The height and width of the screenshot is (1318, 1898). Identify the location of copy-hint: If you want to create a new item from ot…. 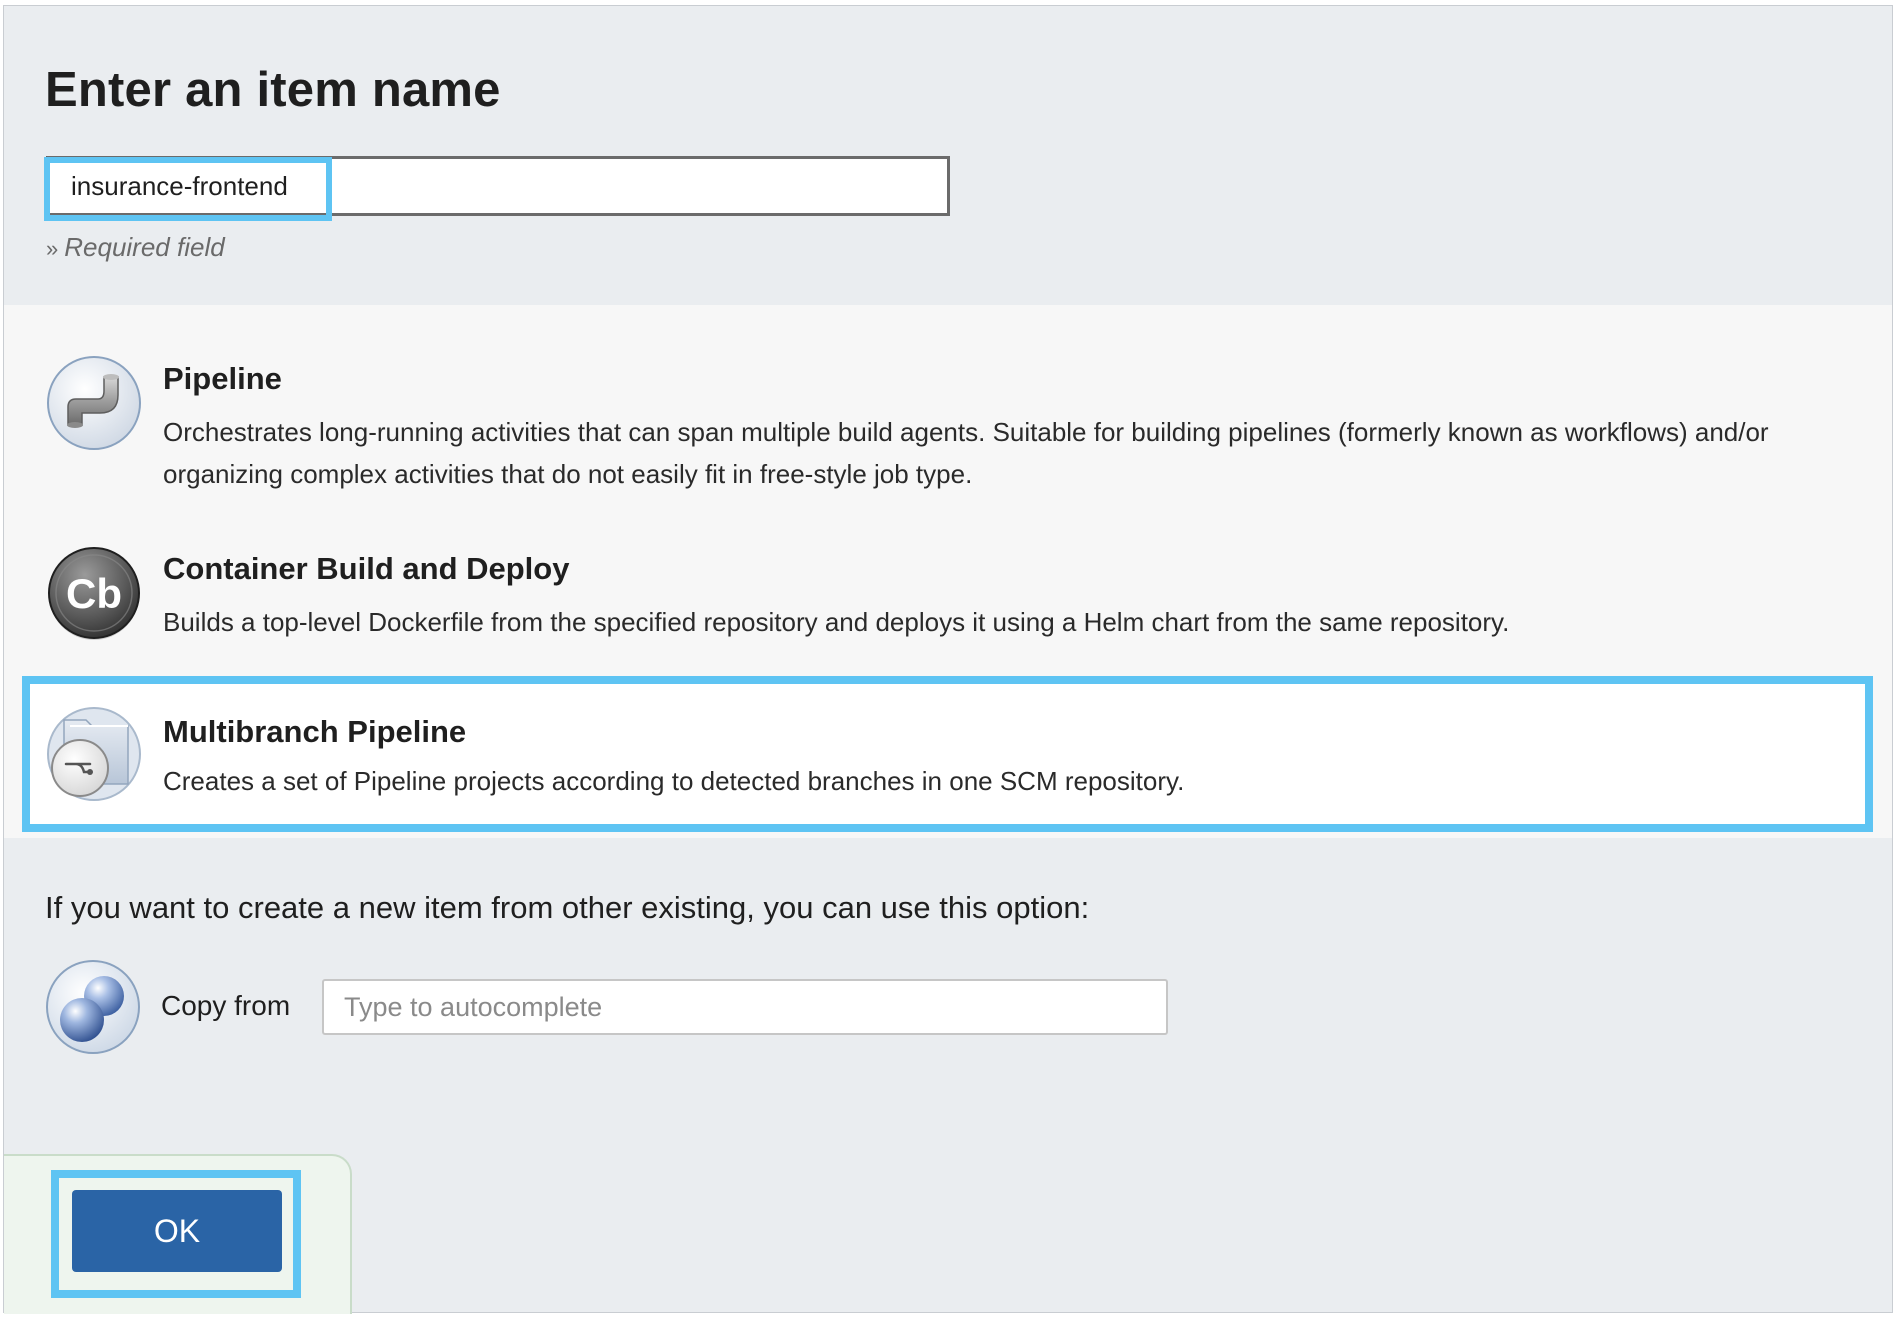
(567, 907).